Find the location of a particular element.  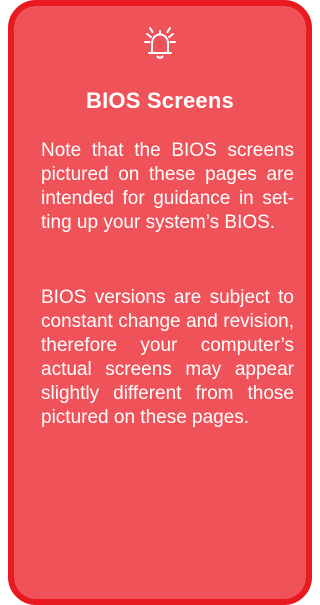

note-title: BIOS Screens is located at coordinates (160, 100).